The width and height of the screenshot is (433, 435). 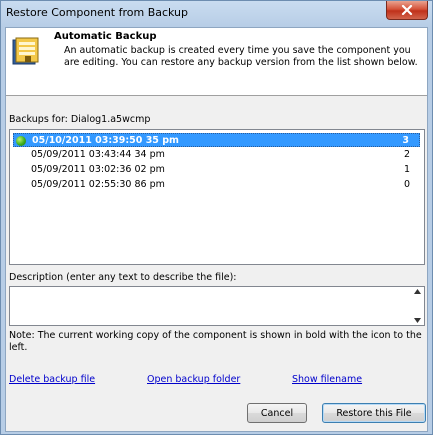 I want to click on close-icon, so click(x=407, y=10).